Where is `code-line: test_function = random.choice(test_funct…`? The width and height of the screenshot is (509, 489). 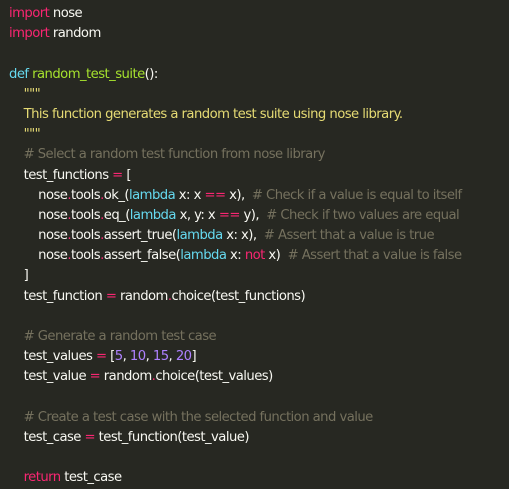 code-line: test_function = random.choice(test_funct… is located at coordinates (259, 297).